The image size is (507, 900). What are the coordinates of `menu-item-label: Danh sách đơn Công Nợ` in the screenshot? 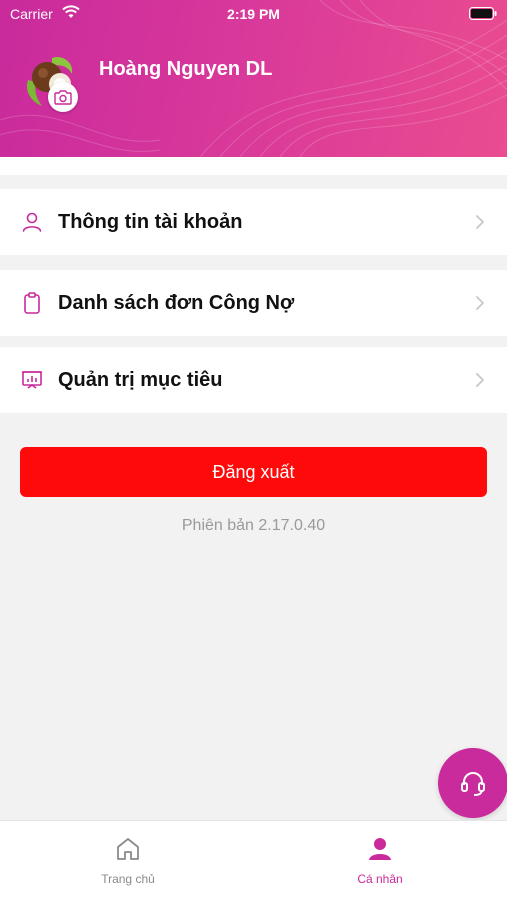 It's located at (176, 302).